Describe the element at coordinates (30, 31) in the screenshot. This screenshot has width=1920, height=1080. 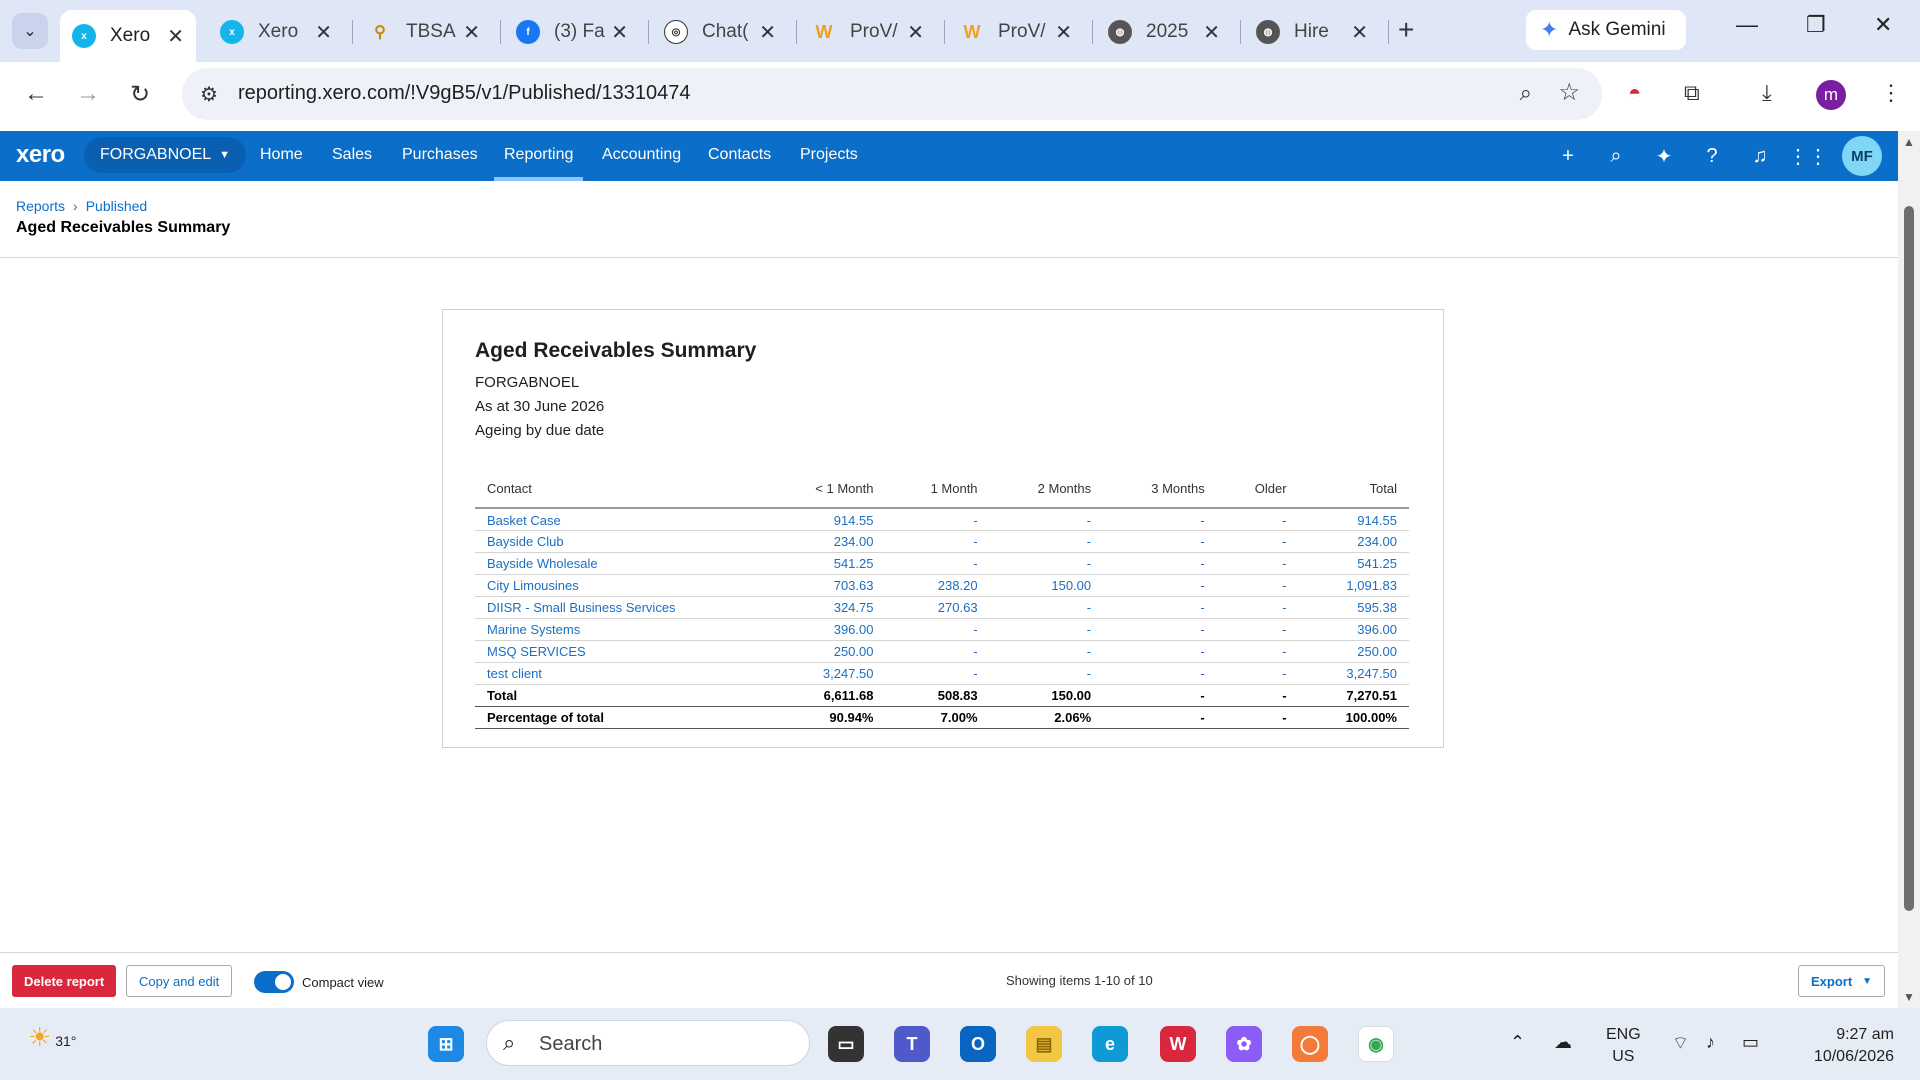
I see `tab-search-button: ⌄` at that location.